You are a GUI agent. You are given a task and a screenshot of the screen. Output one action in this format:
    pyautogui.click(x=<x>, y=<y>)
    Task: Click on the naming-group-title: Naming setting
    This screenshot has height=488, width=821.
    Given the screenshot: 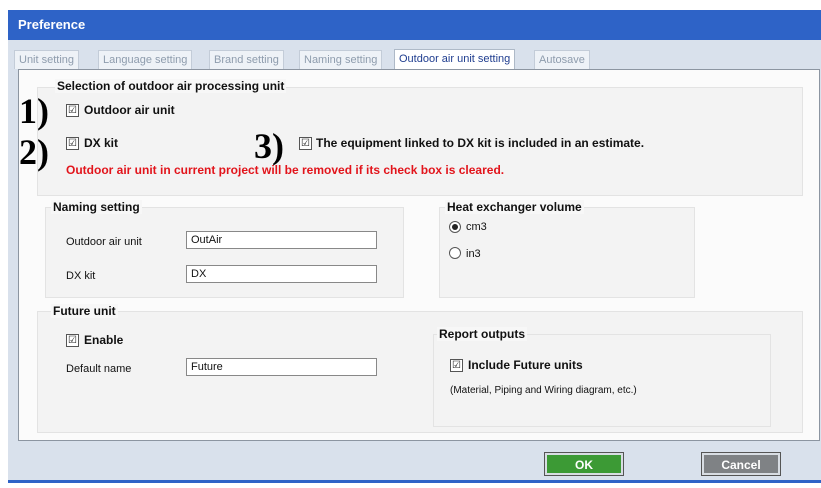 What is the action you would take?
    pyautogui.click(x=96, y=207)
    